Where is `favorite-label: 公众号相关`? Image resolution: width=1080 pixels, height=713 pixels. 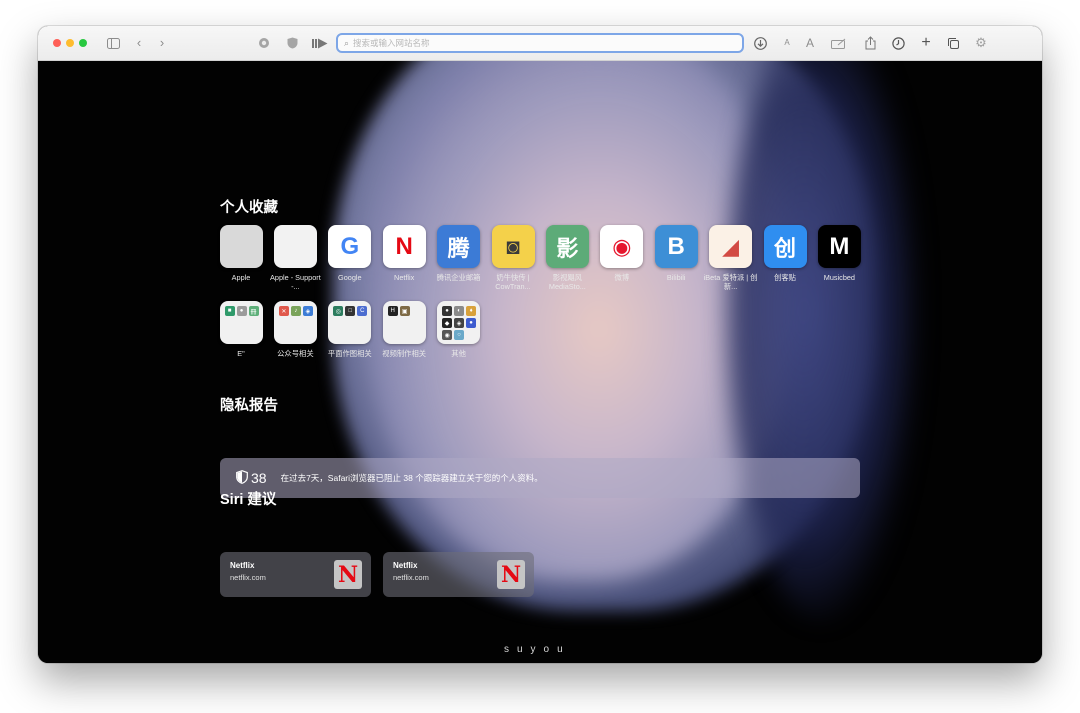 favorite-label: 公众号相关 is located at coordinates (295, 353).